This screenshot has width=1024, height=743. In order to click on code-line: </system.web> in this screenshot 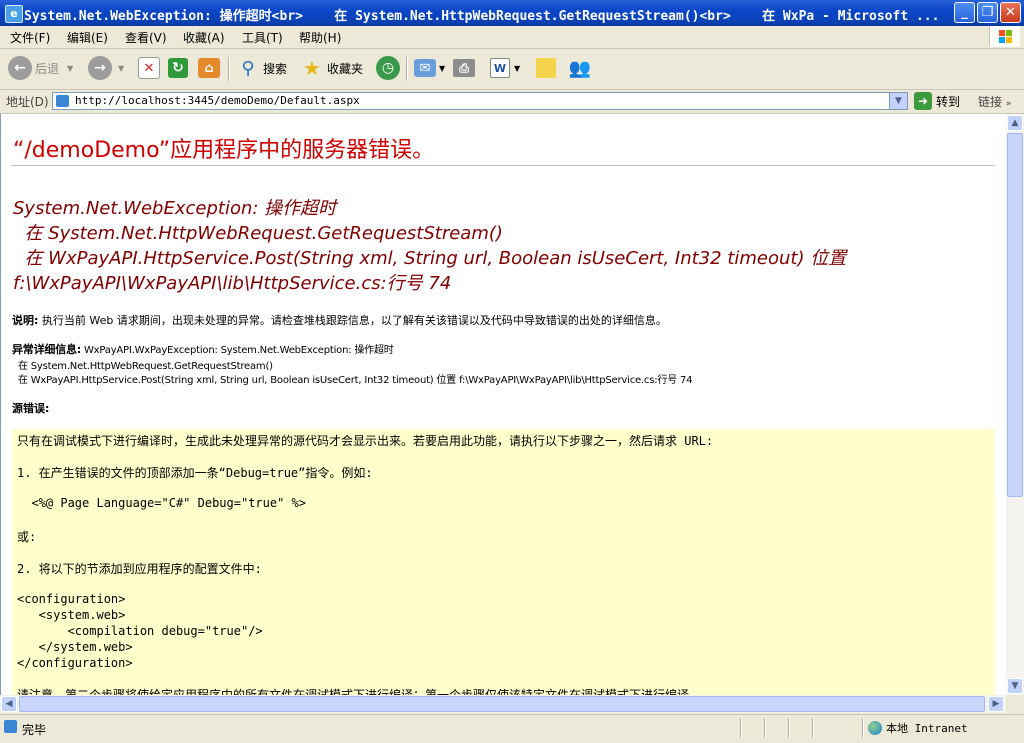, I will do `click(75, 647)`.